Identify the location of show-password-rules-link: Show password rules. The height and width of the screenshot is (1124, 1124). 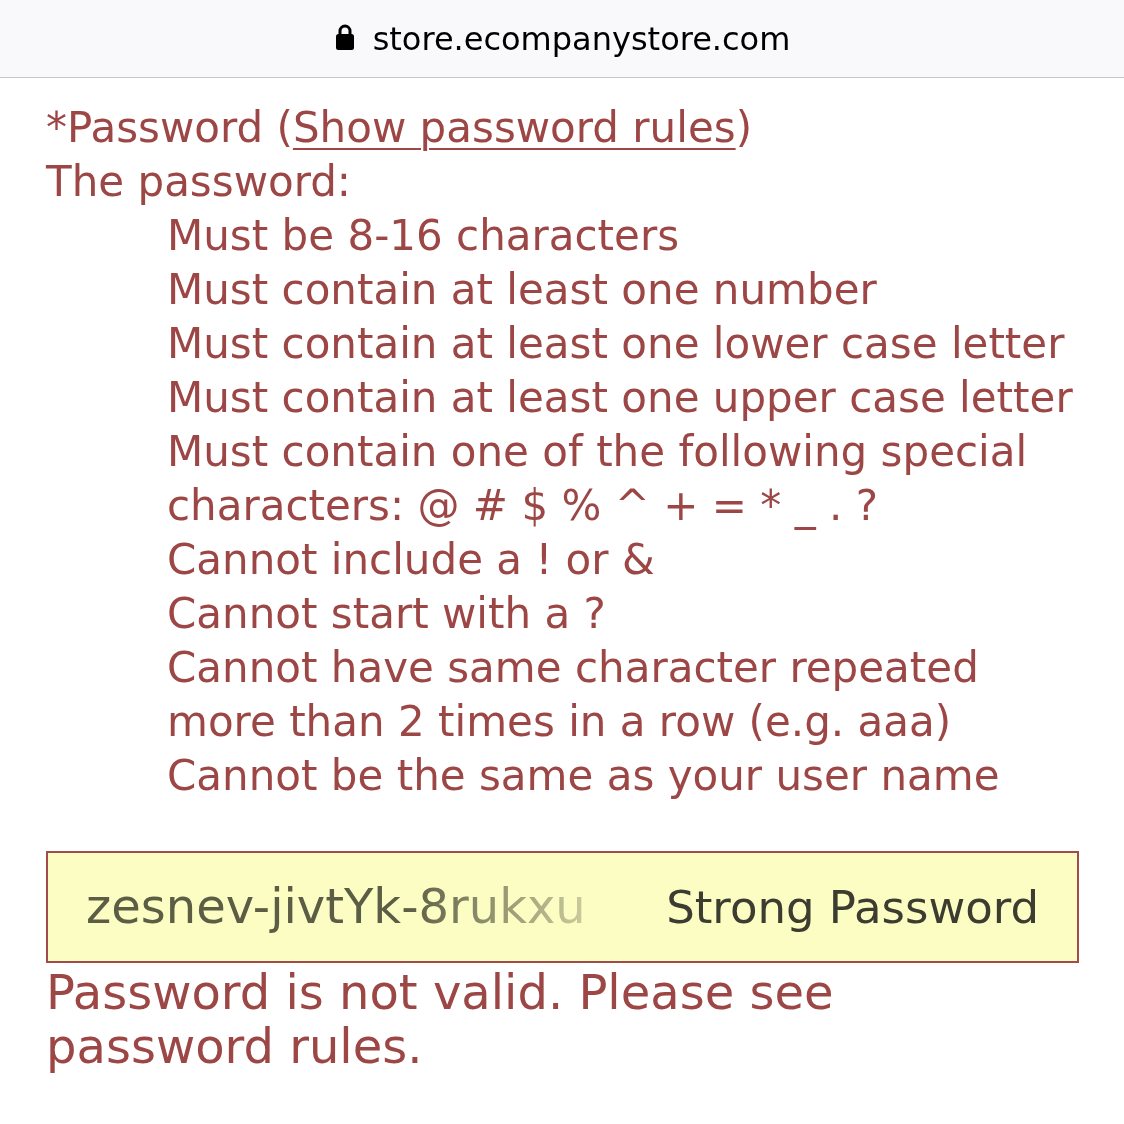
(514, 127).